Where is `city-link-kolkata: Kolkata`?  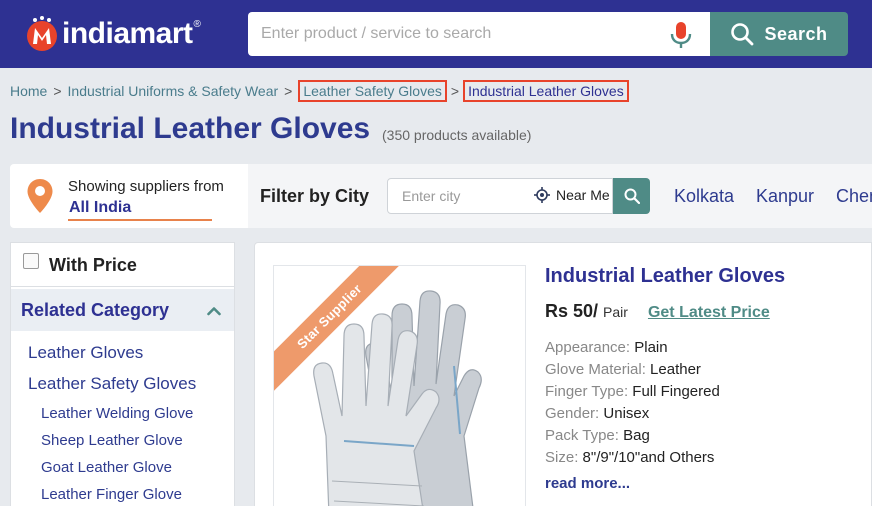
city-link-kolkata: Kolkata is located at coordinates (704, 196).